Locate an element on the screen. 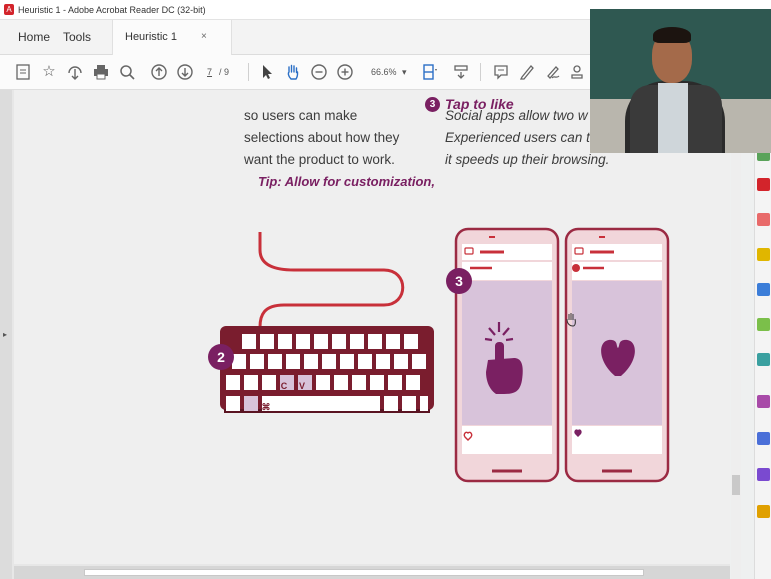 Image resolution: width=771 pixels, height=579 pixels. phone-left is located at coordinates (507, 355).